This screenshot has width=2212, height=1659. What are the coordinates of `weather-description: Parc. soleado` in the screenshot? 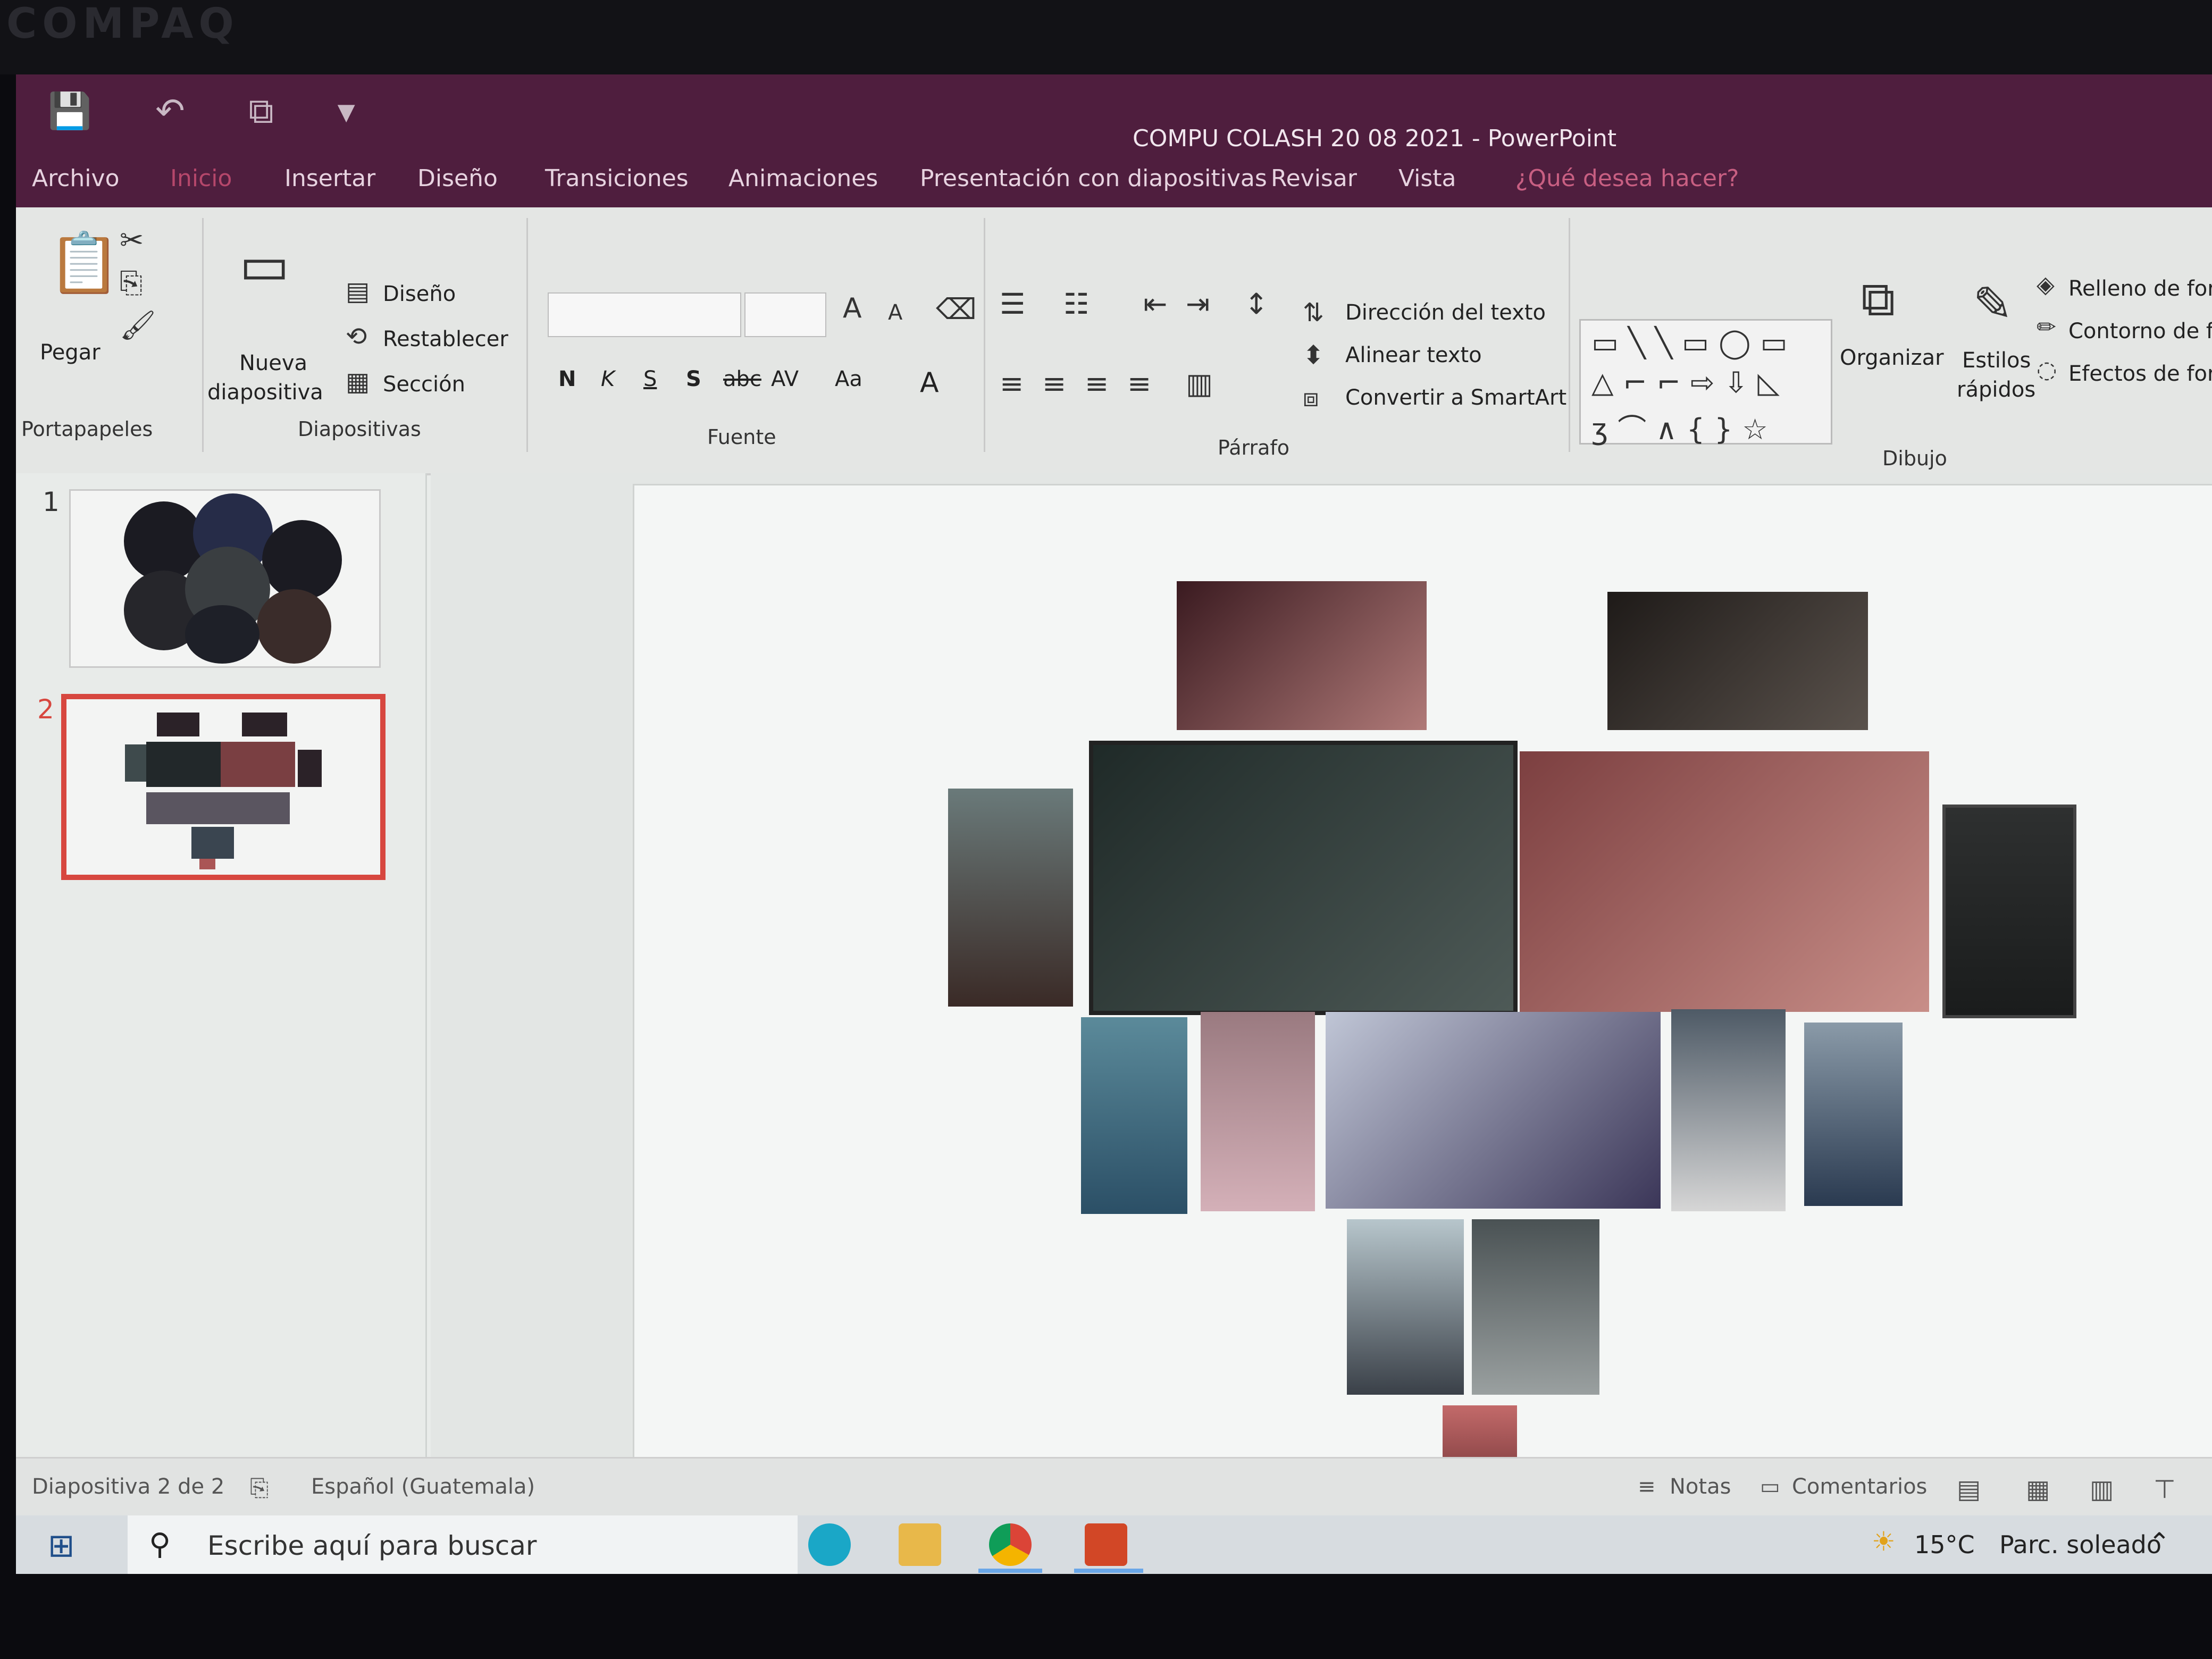 It's located at (2080, 1544).